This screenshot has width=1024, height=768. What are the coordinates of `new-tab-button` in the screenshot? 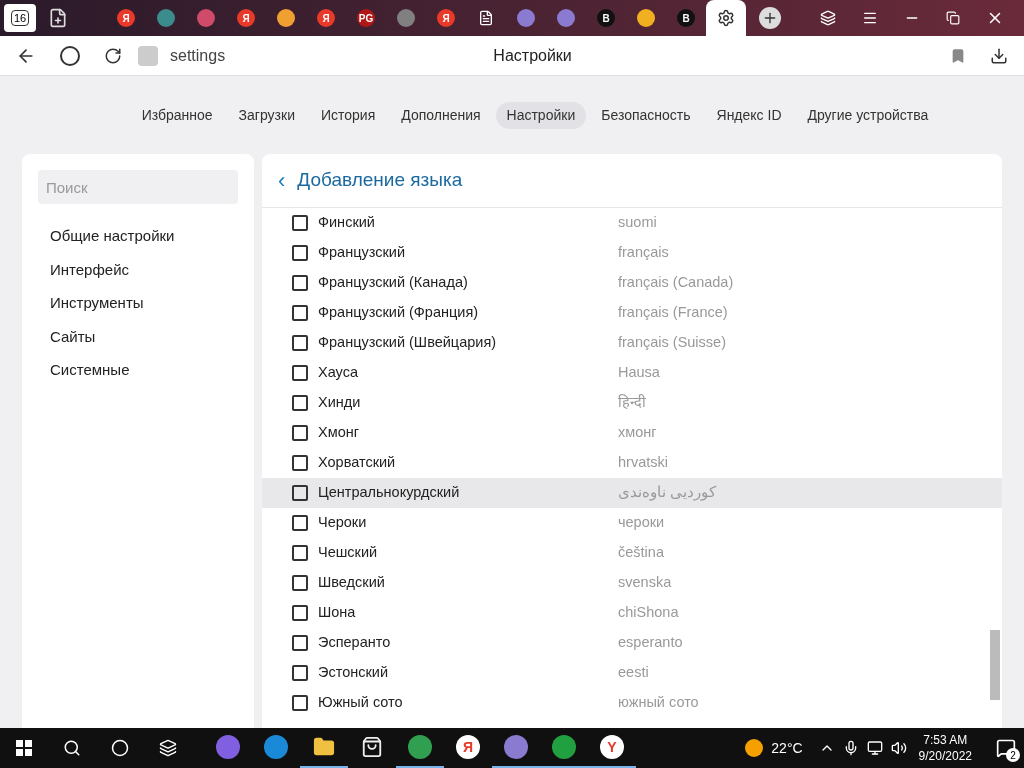 It's located at (770, 18).